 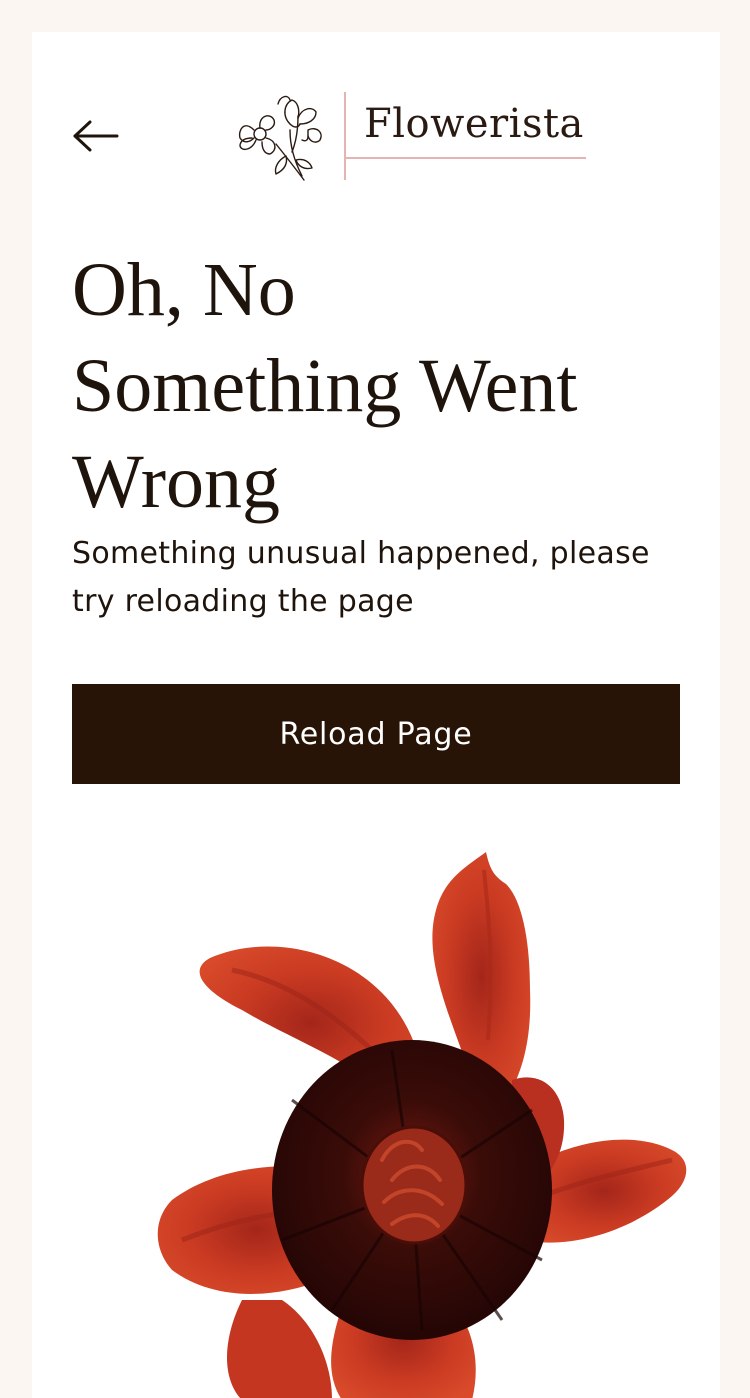 I want to click on error-title-line: Oh, No, so click(x=184, y=290).